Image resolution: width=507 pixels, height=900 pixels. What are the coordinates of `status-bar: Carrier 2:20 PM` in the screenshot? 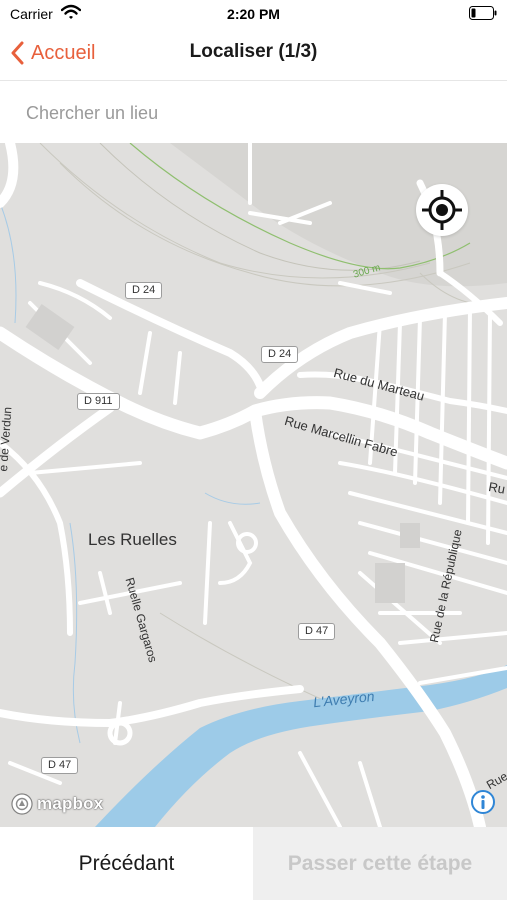 It's located at (253, 14).